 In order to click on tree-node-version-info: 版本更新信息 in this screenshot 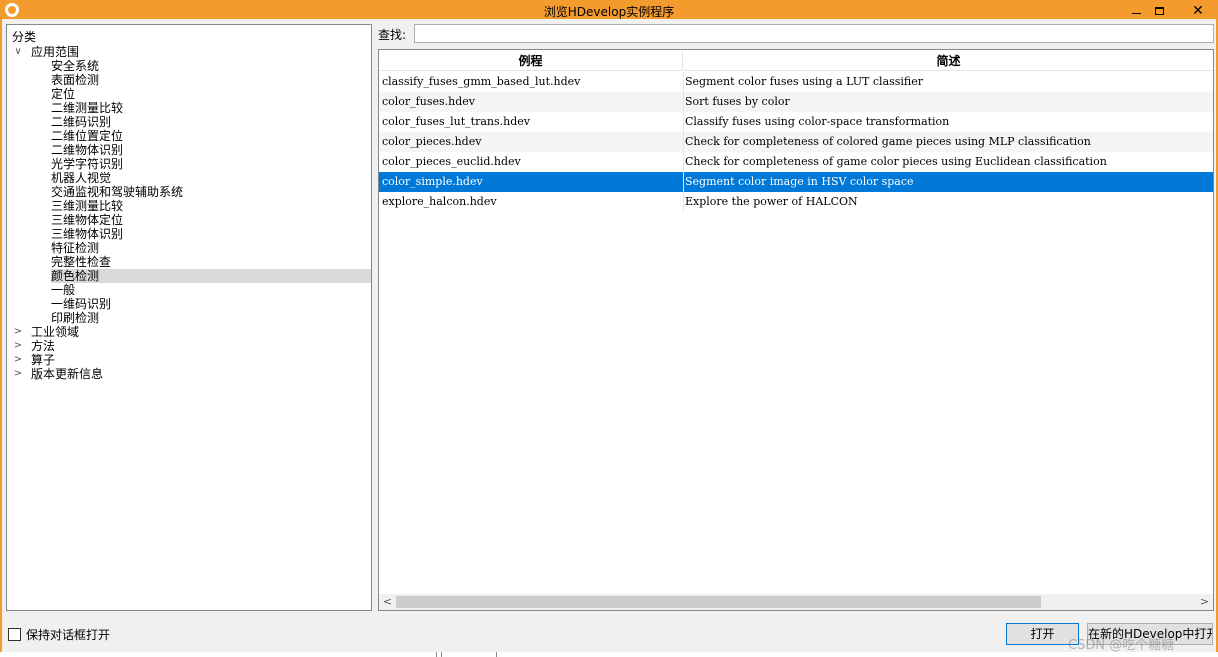, I will do `click(67, 374)`.